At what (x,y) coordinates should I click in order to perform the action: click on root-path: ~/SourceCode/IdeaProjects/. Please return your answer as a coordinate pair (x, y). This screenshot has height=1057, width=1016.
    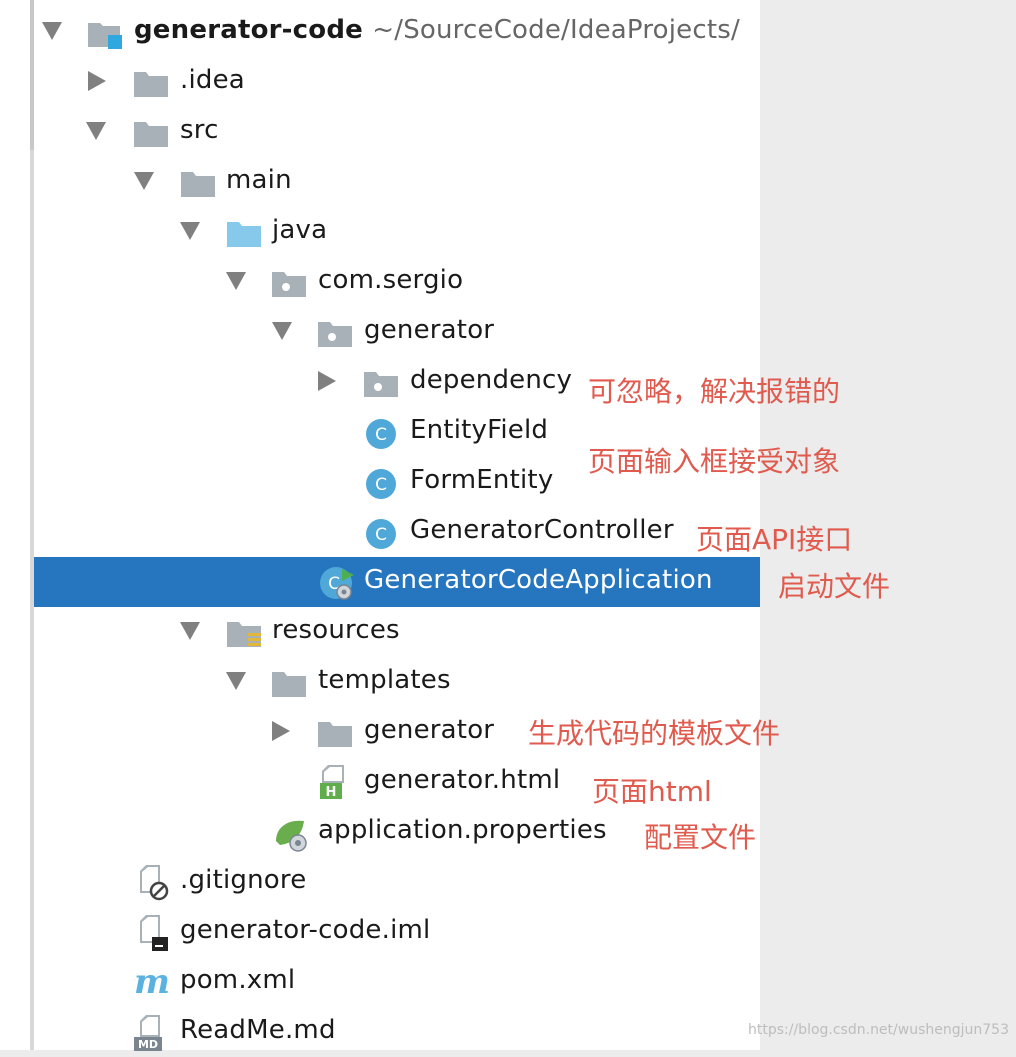
    Looking at the image, I should click on (556, 30).